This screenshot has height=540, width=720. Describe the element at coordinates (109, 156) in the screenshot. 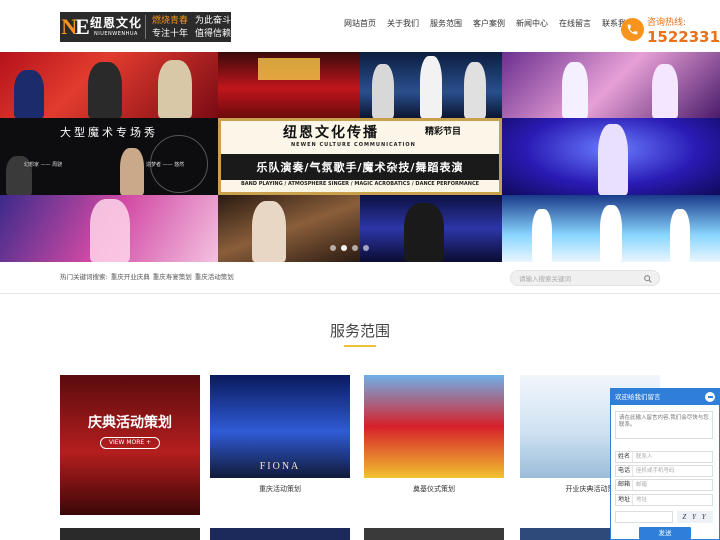

I see `banner-magic-show: 大型魔术专场秀 幻想家 —— 周骁 造梦者 —— 悠然` at that location.